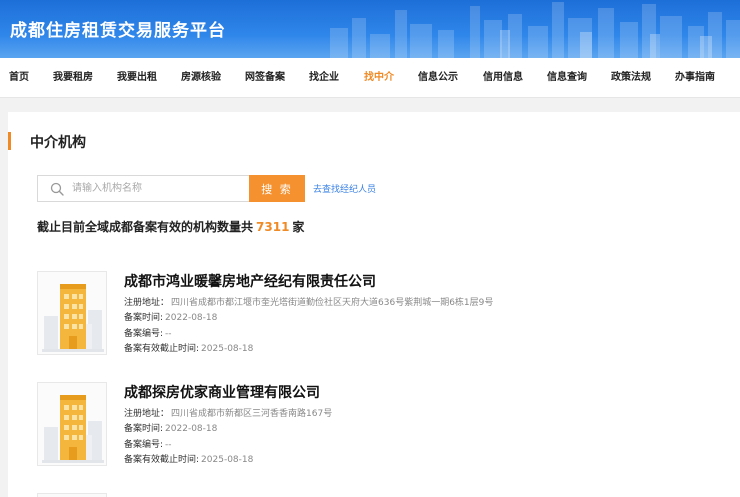 The width and height of the screenshot is (740, 497). Describe the element at coordinates (324, 78) in the screenshot. I see `nav-item-find-company: 找企业` at that location.